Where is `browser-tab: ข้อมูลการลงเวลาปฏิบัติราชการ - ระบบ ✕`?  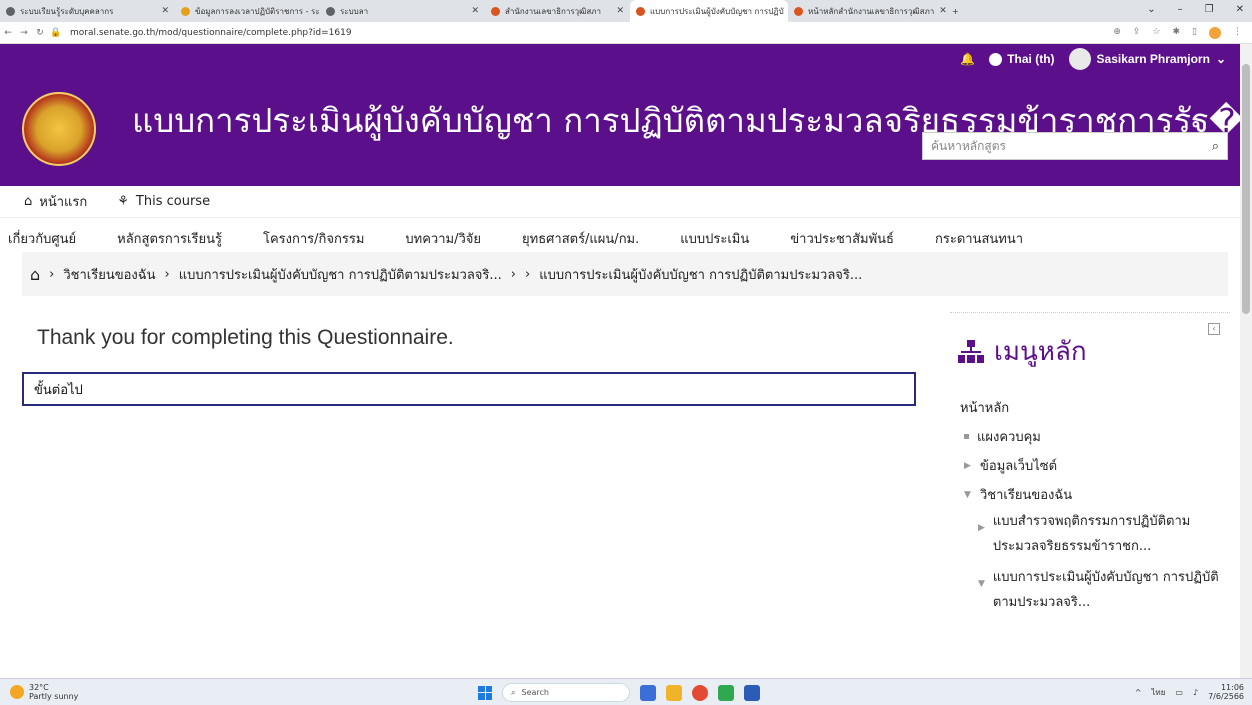 browser-tab: ข้อมูลการลงเวลาปฏิบัติราชการ - ระบบ ✕ is located at coordinates (247, 11).